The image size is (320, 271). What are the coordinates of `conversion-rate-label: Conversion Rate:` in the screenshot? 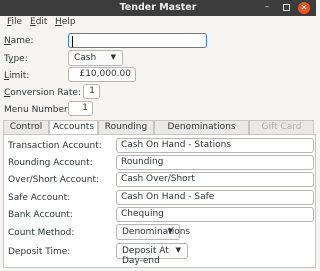 It's located at (43, 93).